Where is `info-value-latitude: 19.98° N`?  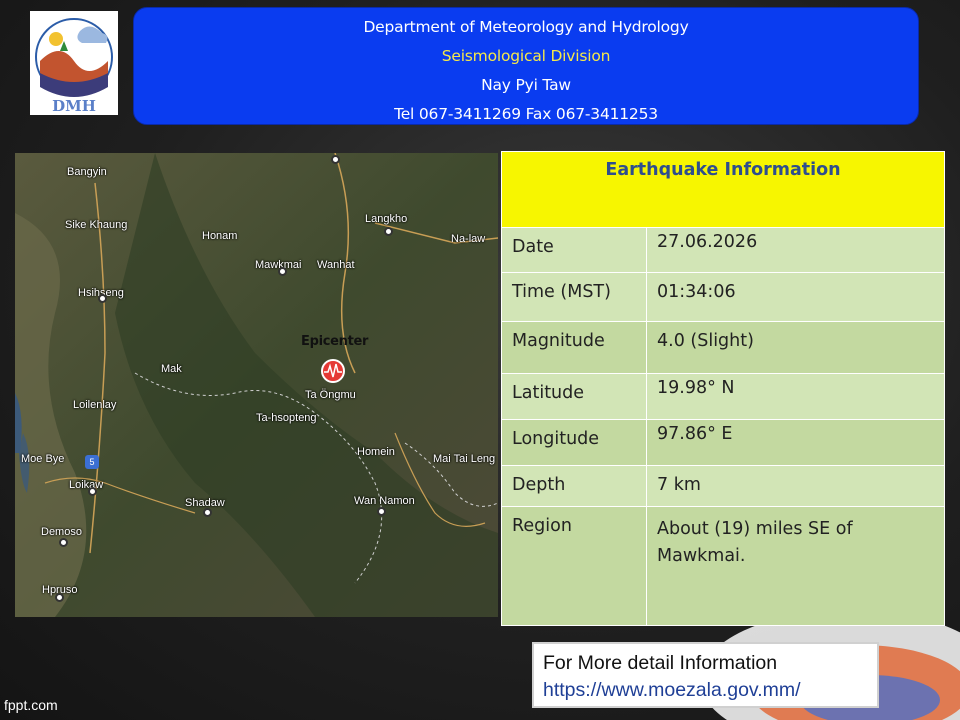
info-value-latitude: 19.98° N is located at coordinates (795, 396).